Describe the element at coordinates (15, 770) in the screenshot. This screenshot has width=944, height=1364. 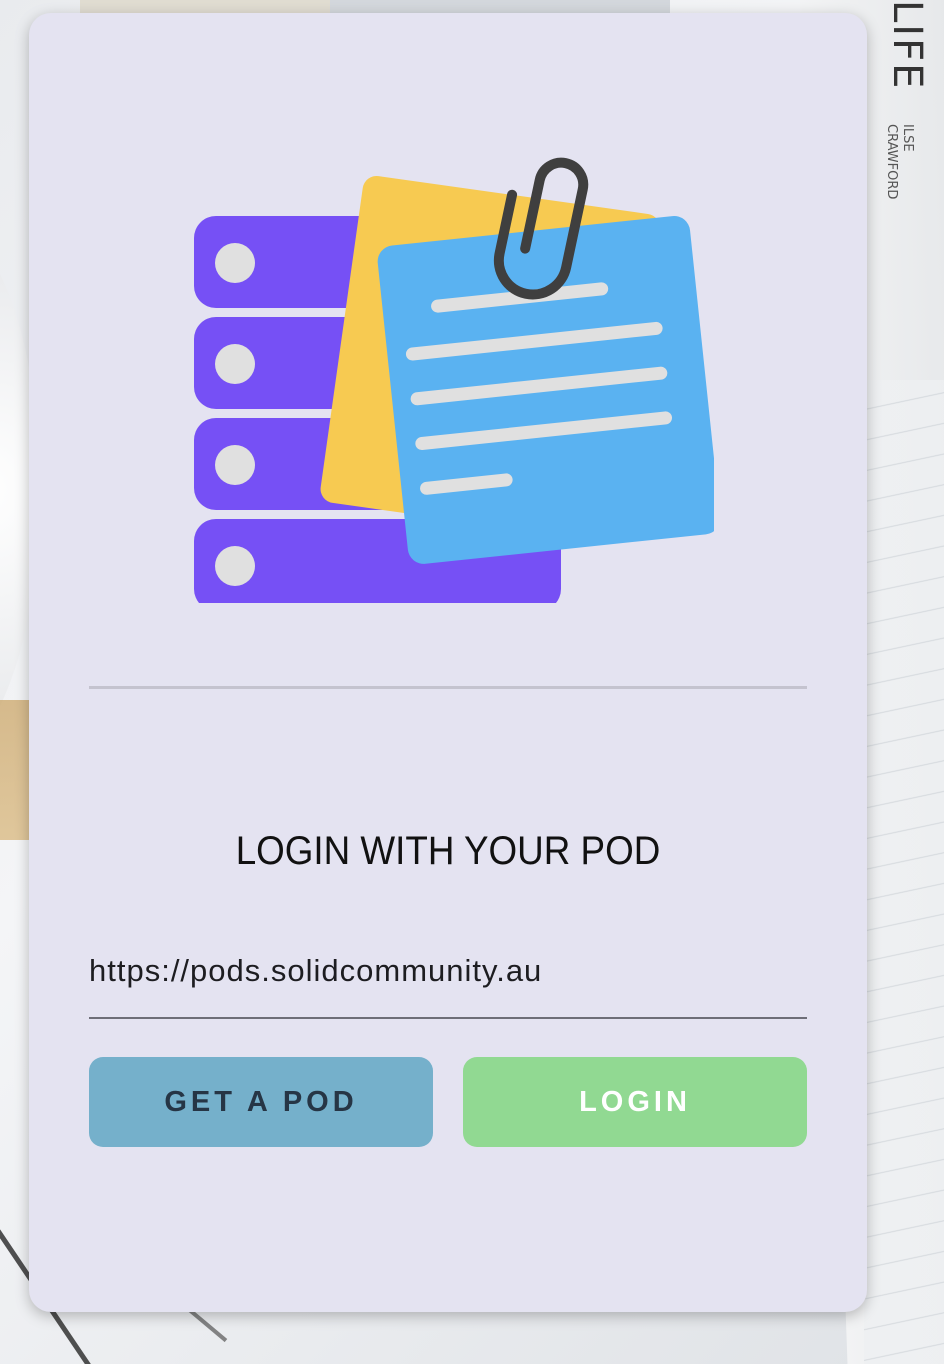
I see `background-wood` at that location.